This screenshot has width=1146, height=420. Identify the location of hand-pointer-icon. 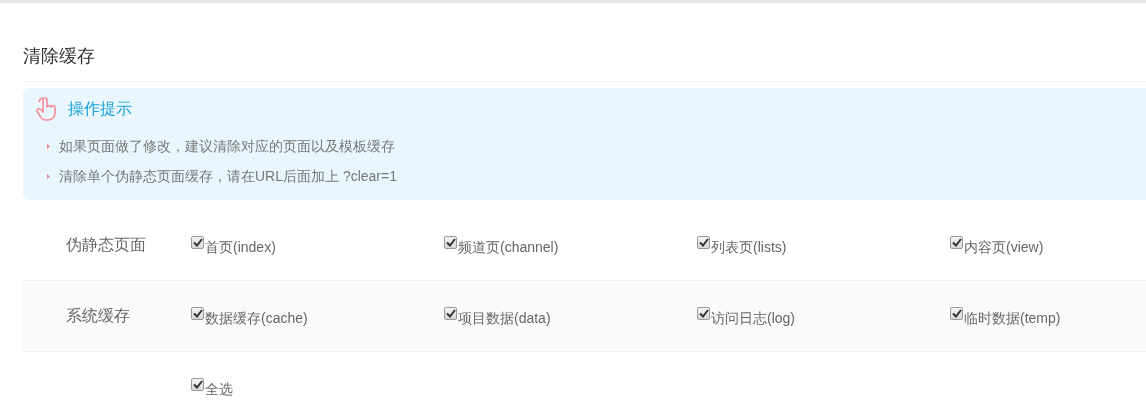
(47, 109).